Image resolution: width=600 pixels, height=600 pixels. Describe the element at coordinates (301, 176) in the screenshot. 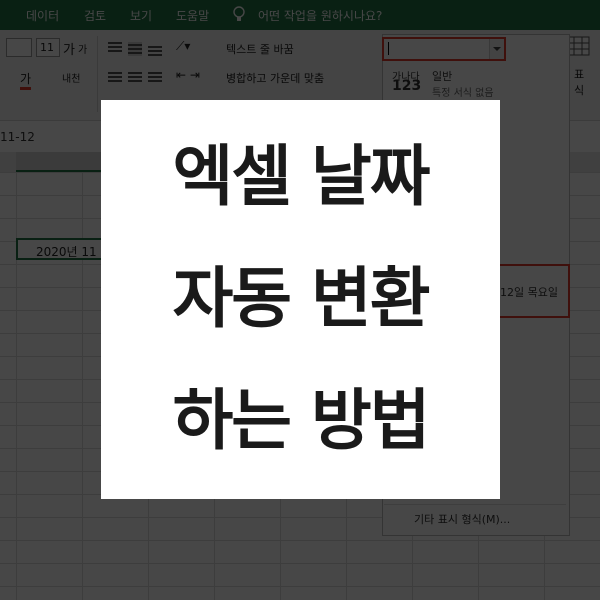

I see `title-line-1: 엑셀 날짜` at that location.